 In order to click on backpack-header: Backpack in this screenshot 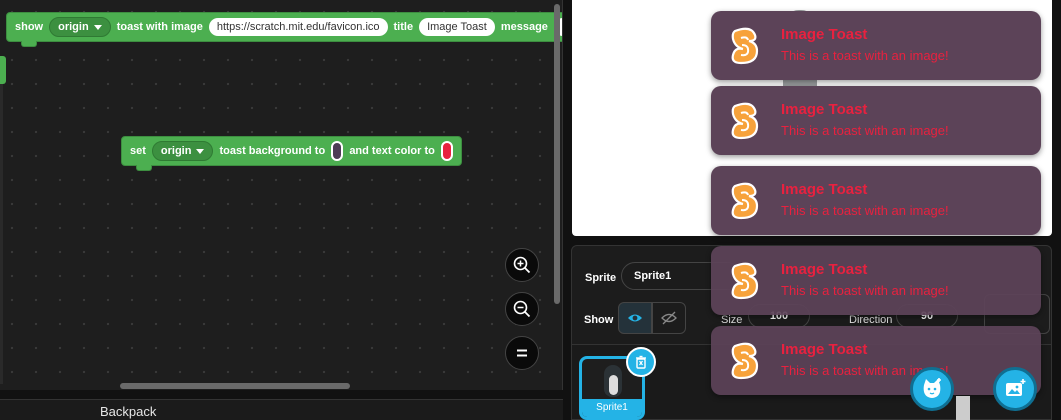, I will do `click(281, 409)`.